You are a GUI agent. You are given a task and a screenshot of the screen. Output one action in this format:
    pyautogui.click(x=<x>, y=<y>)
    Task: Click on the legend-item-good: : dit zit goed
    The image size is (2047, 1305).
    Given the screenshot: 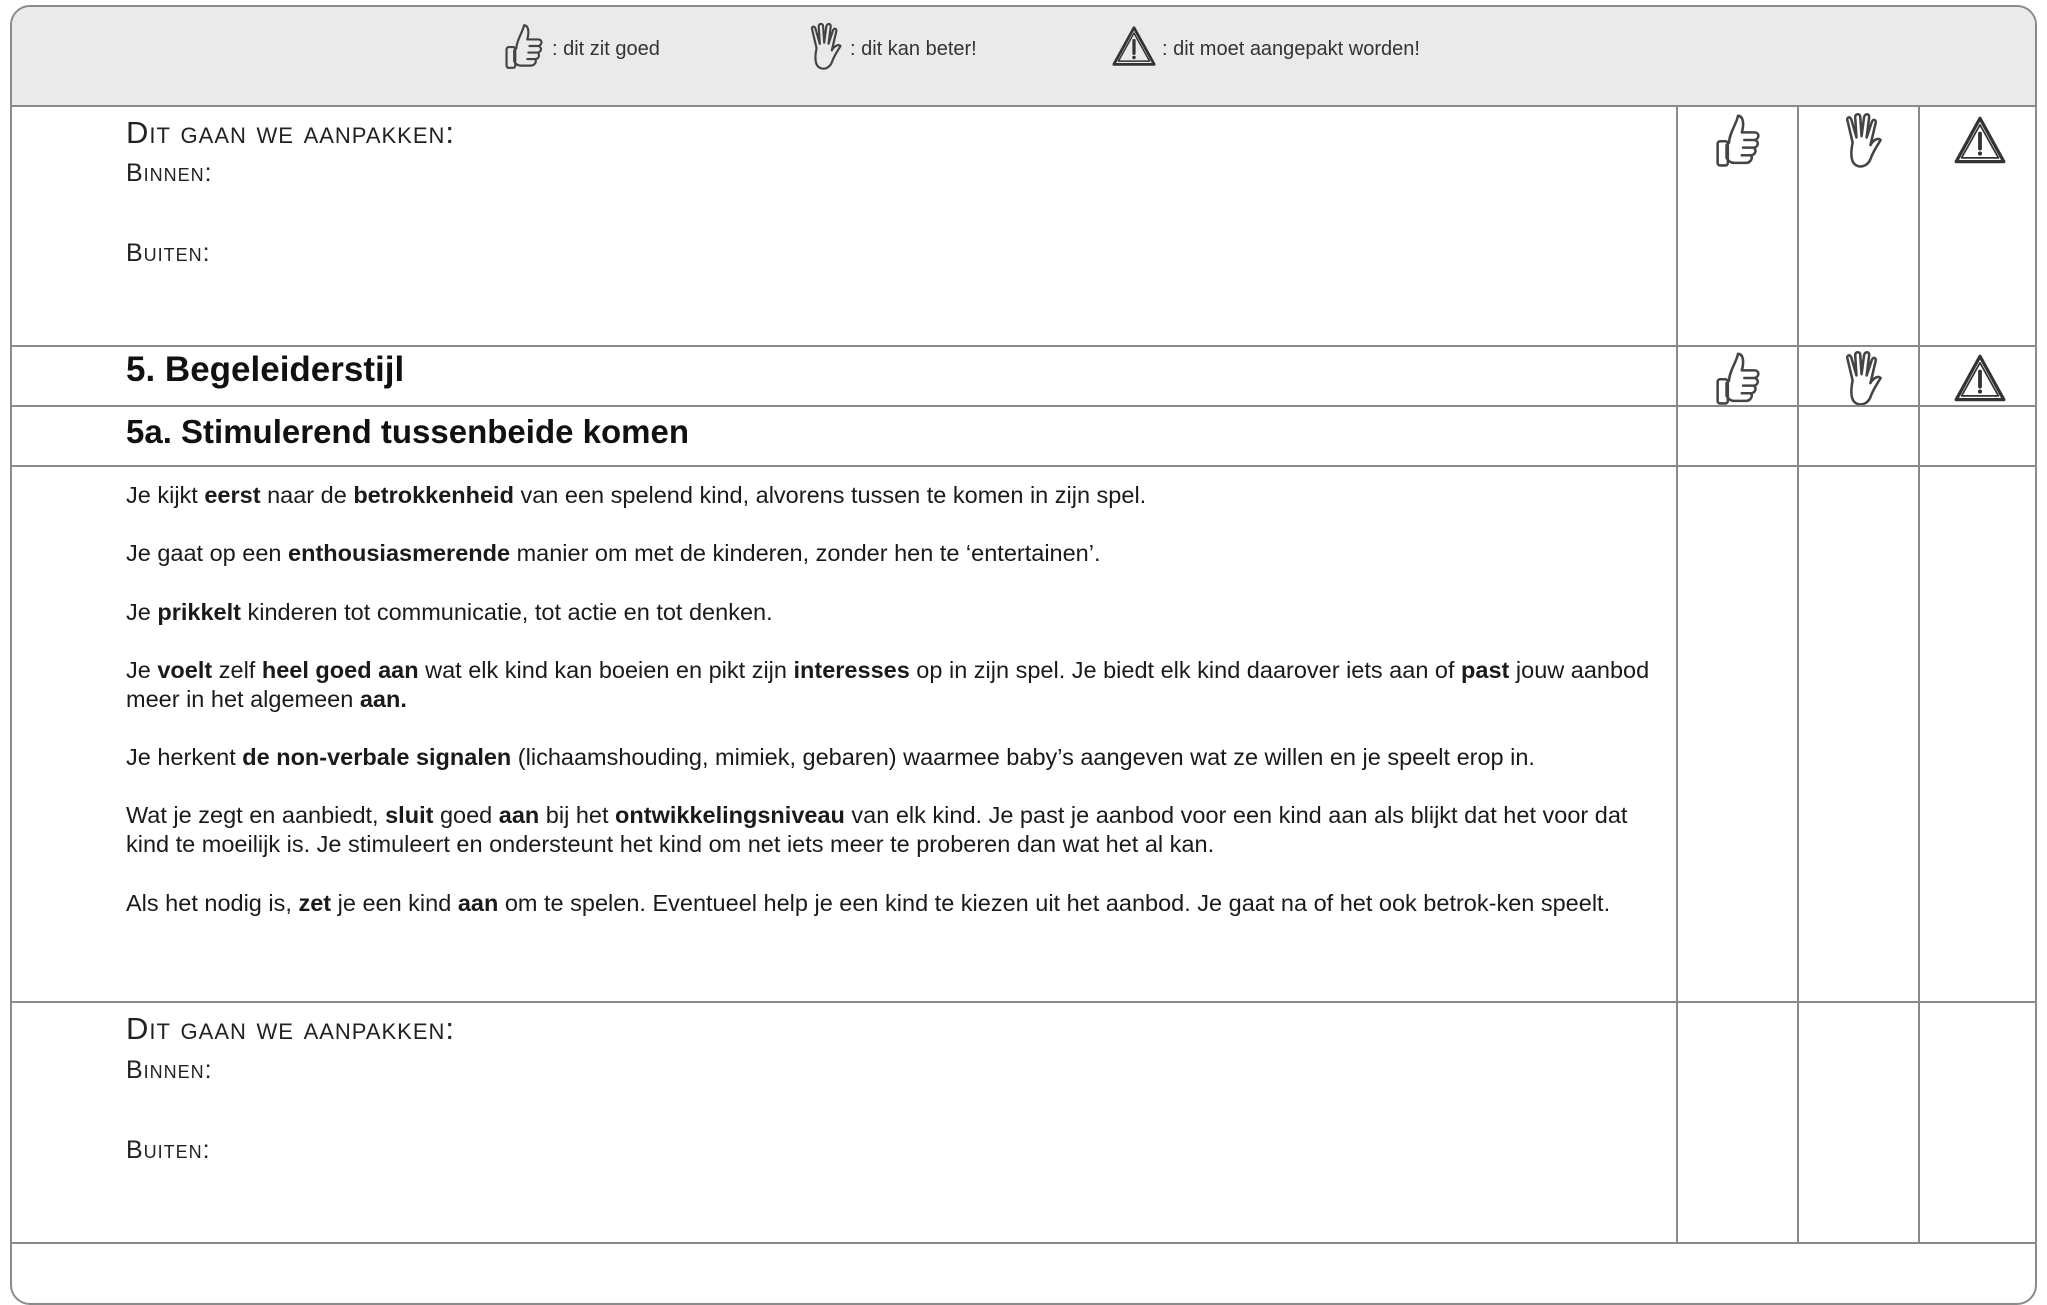 What is the action you would take?
    pyautogui.click(x=581, y=46)
    